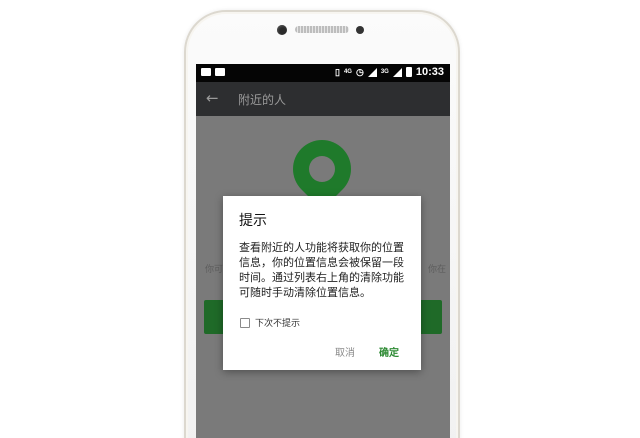  What do you see at coordinates (322, 29) in the screenshot?
I see `earpiece-speaker` at bounding box center [322, 29].